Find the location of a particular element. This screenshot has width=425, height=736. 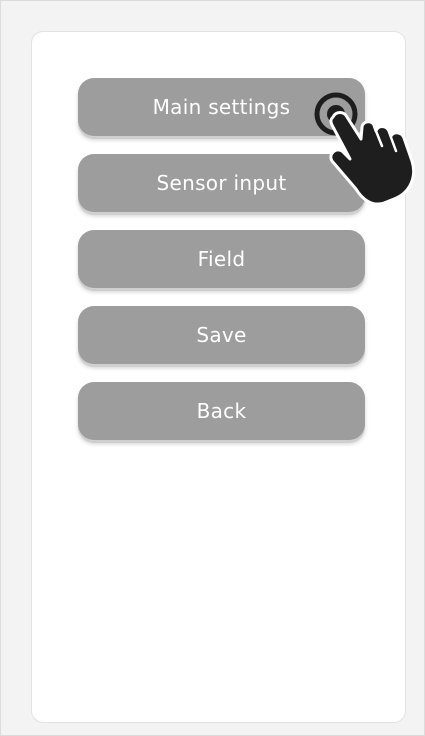

field-button: Field is located at coordinates (221, 259).